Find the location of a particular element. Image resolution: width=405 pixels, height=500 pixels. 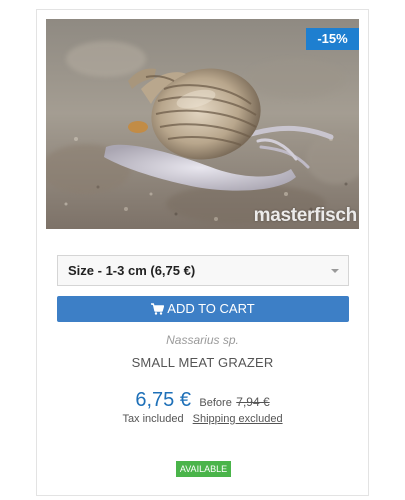

before-label: Before is located at coordinates (215, 403).